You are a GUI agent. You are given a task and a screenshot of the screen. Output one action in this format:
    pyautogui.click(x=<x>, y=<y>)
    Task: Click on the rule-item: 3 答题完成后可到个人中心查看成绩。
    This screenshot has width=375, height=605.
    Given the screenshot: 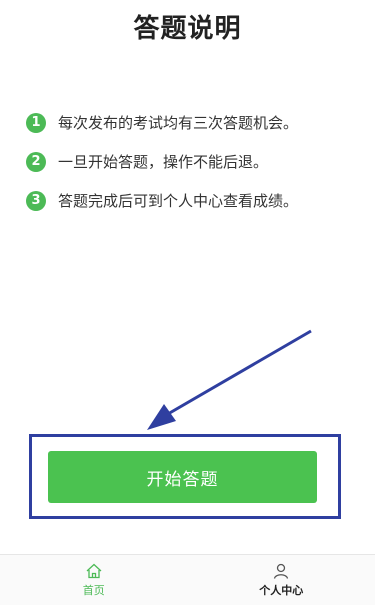 What is the action you would take?
    pyautogui.click(x=196, y=200)
    